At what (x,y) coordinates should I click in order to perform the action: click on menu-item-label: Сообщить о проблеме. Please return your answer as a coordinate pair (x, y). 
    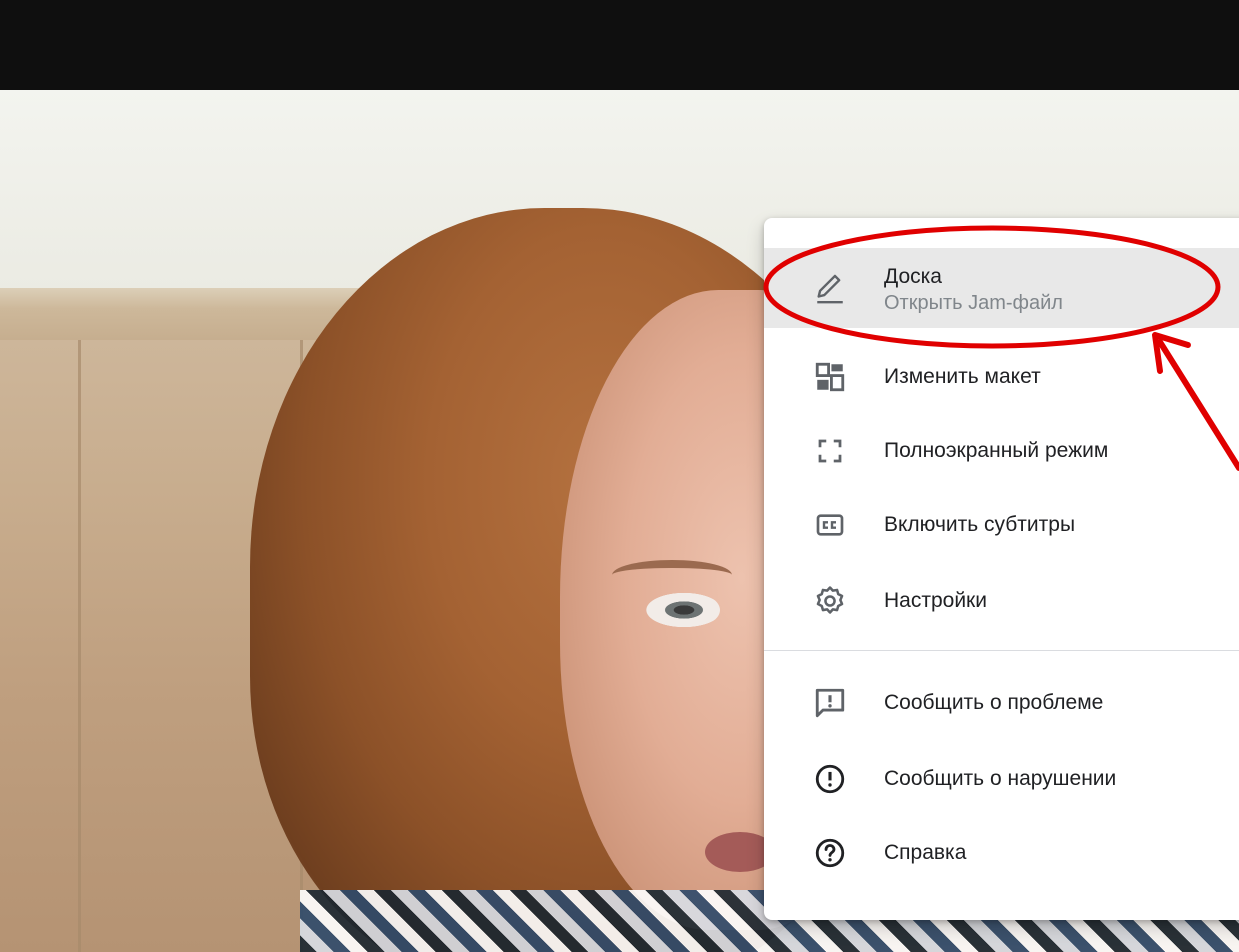
    Looking at the image, I should click on (994, 702).